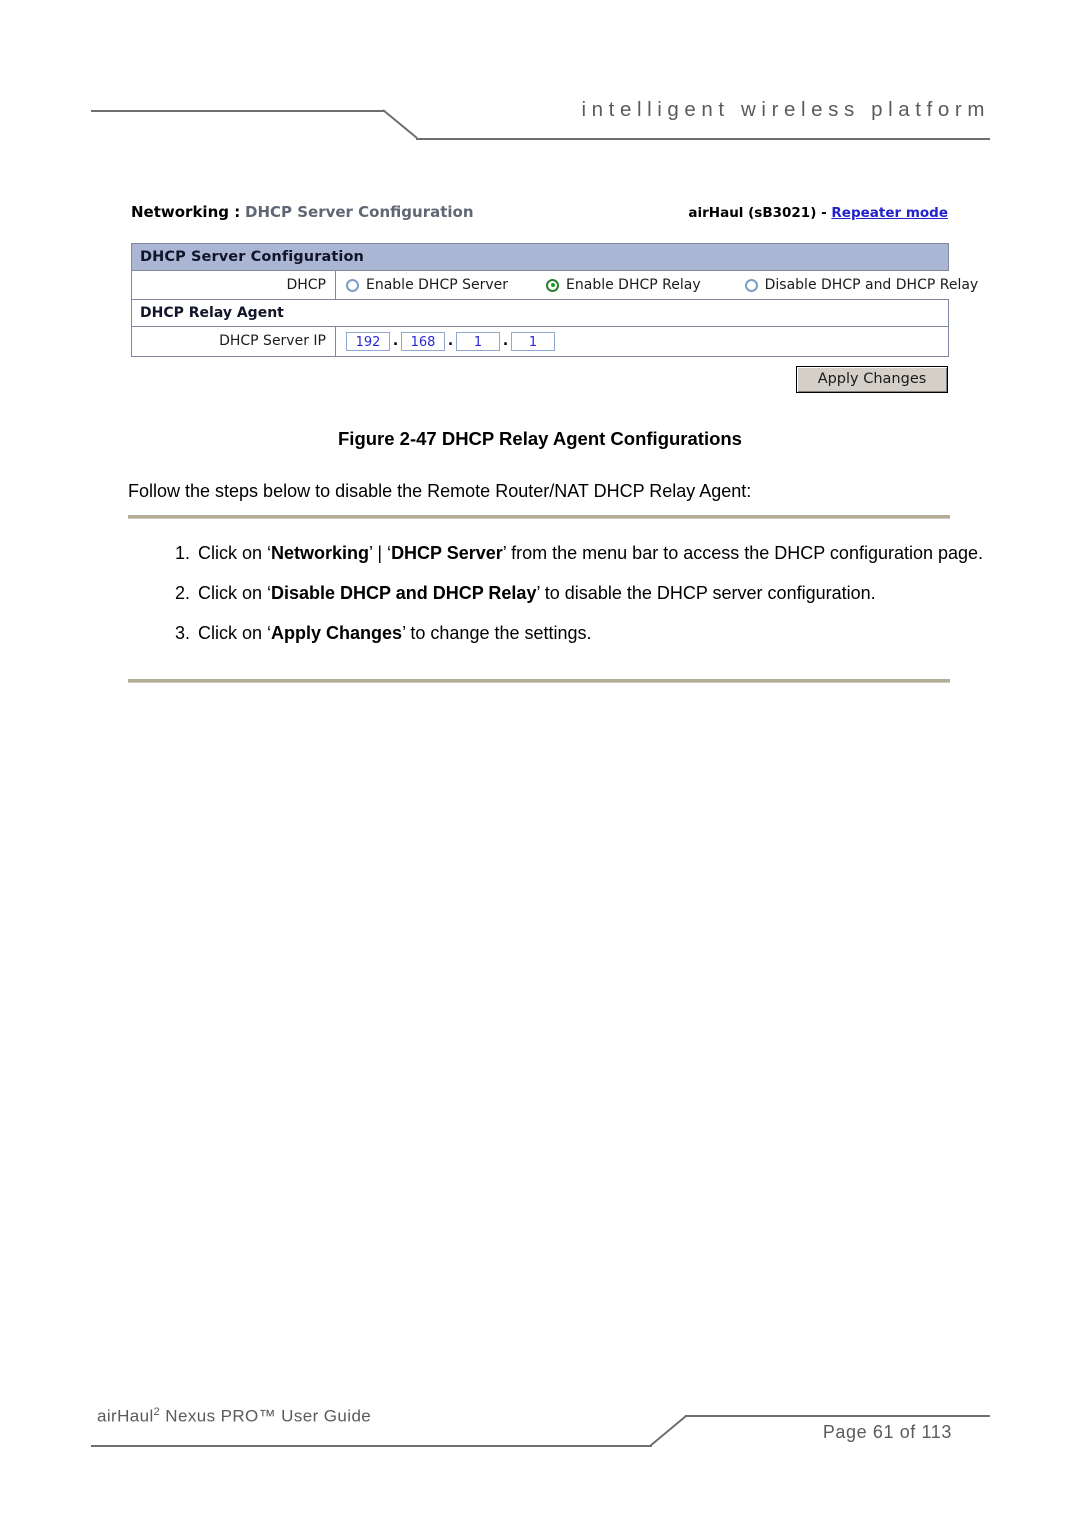  What do you see at coordinates (186, 212) in the screenshot?
I see `breadcrumb-section: Networking :` at bounding box center [186, 212].